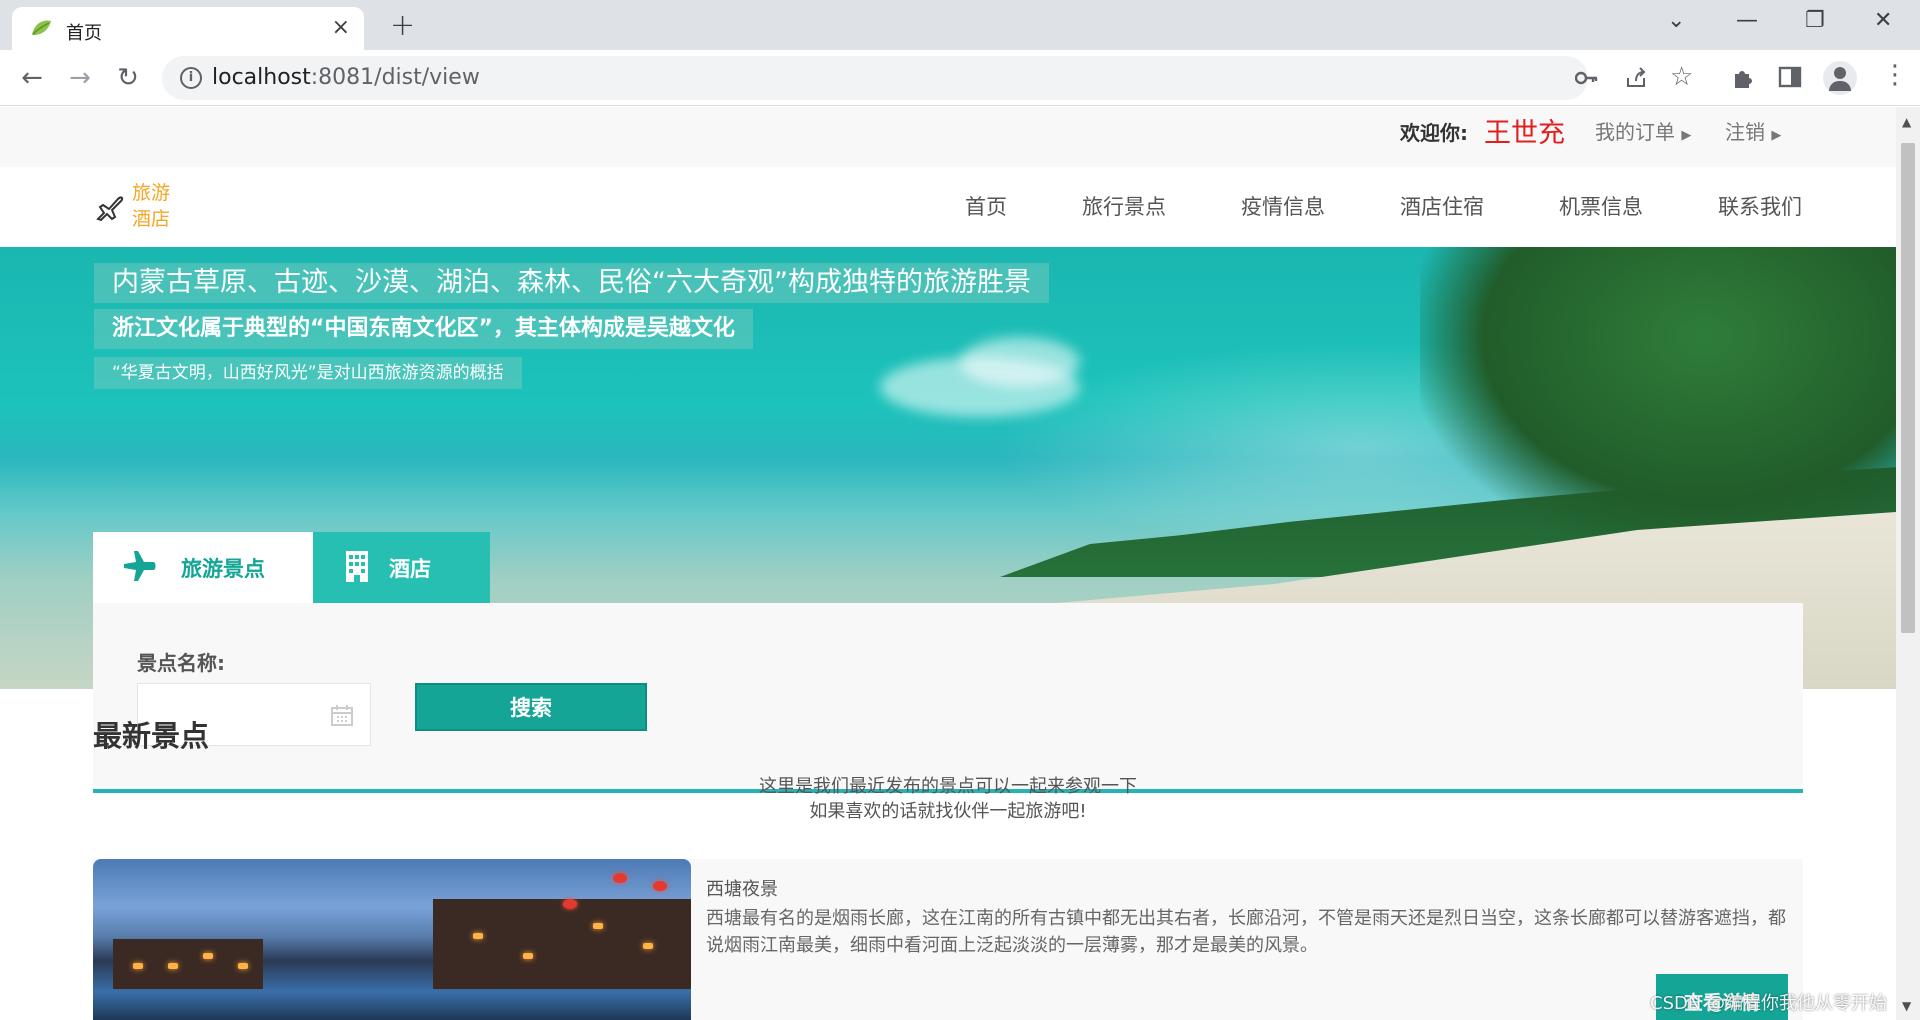  I want to click on leaf-favicon-icon, so click(41, 28).